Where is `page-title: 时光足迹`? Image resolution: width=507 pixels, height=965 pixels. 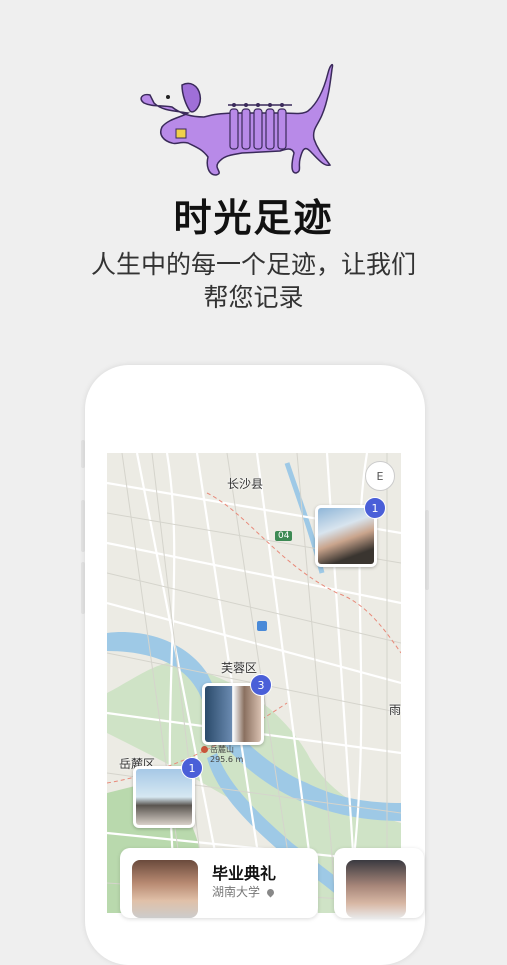 page-title: 时光足迹 is located at coordinates (253, 218).